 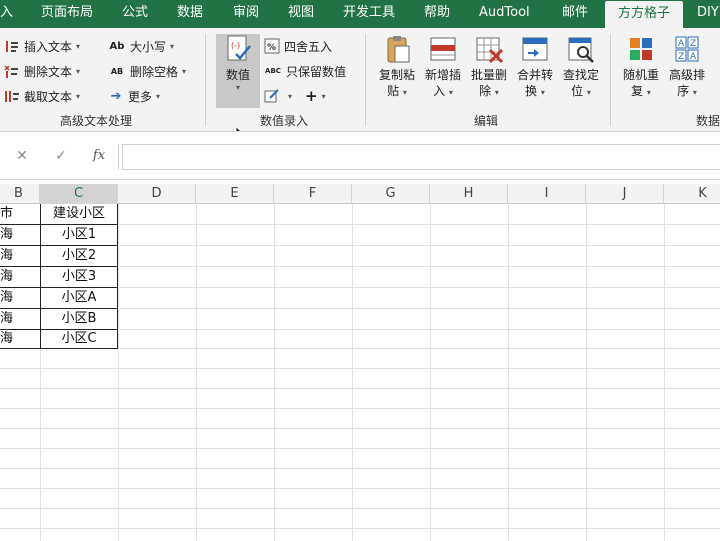 What do you see at coordinates (272, 46) in the screenshot?
I see `percent-icon: %` at bounding box center [272, 46].